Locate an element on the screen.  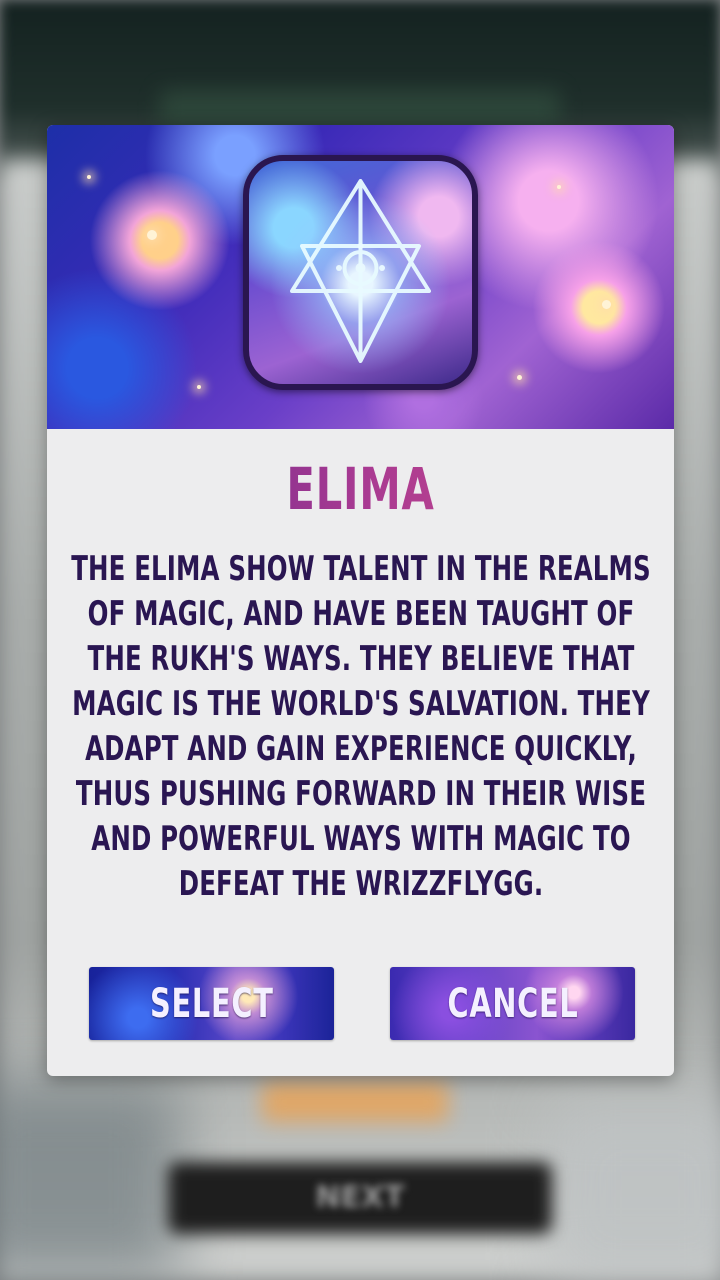
cancel-button: CANCEL is located at coordinates (512, 1003).